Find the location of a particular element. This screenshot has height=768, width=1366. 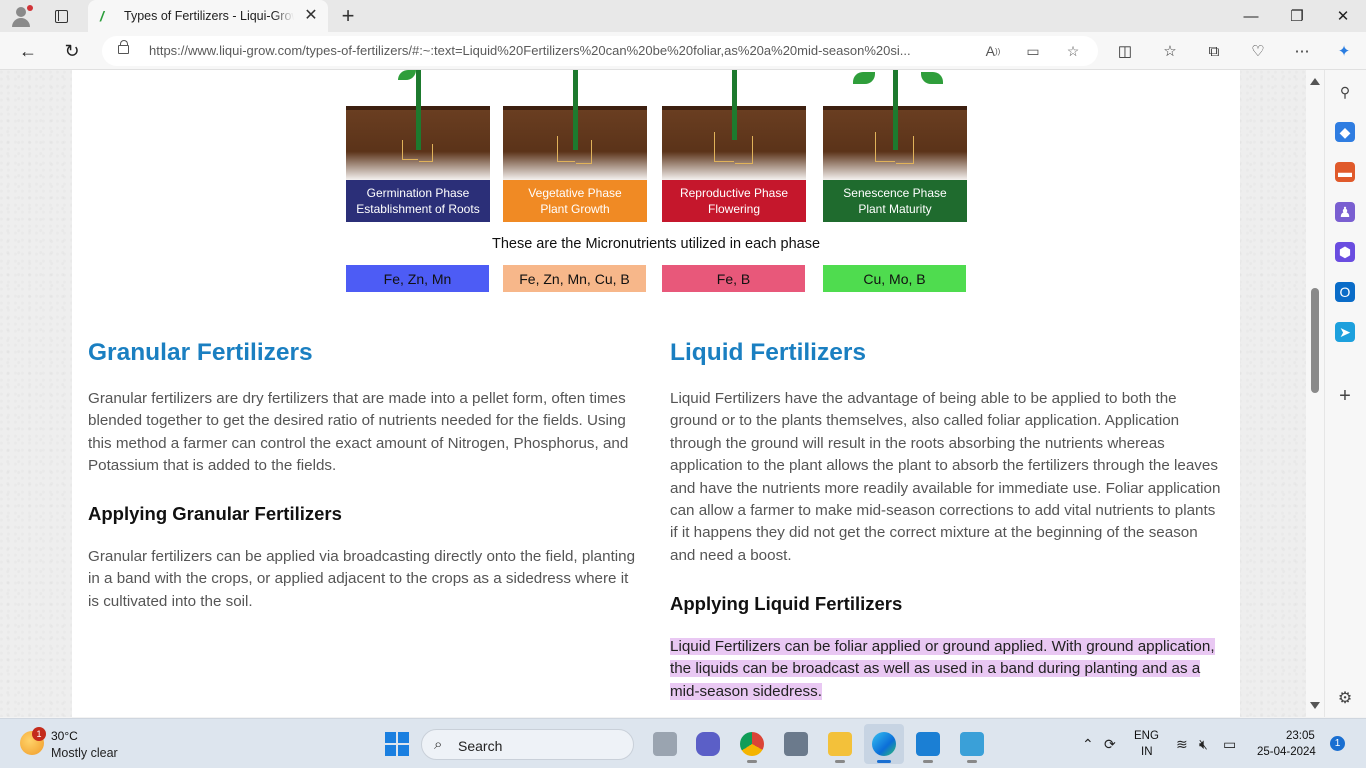

liquid-heading: Liquid Fertilizers is located at coordinates (768, 352).